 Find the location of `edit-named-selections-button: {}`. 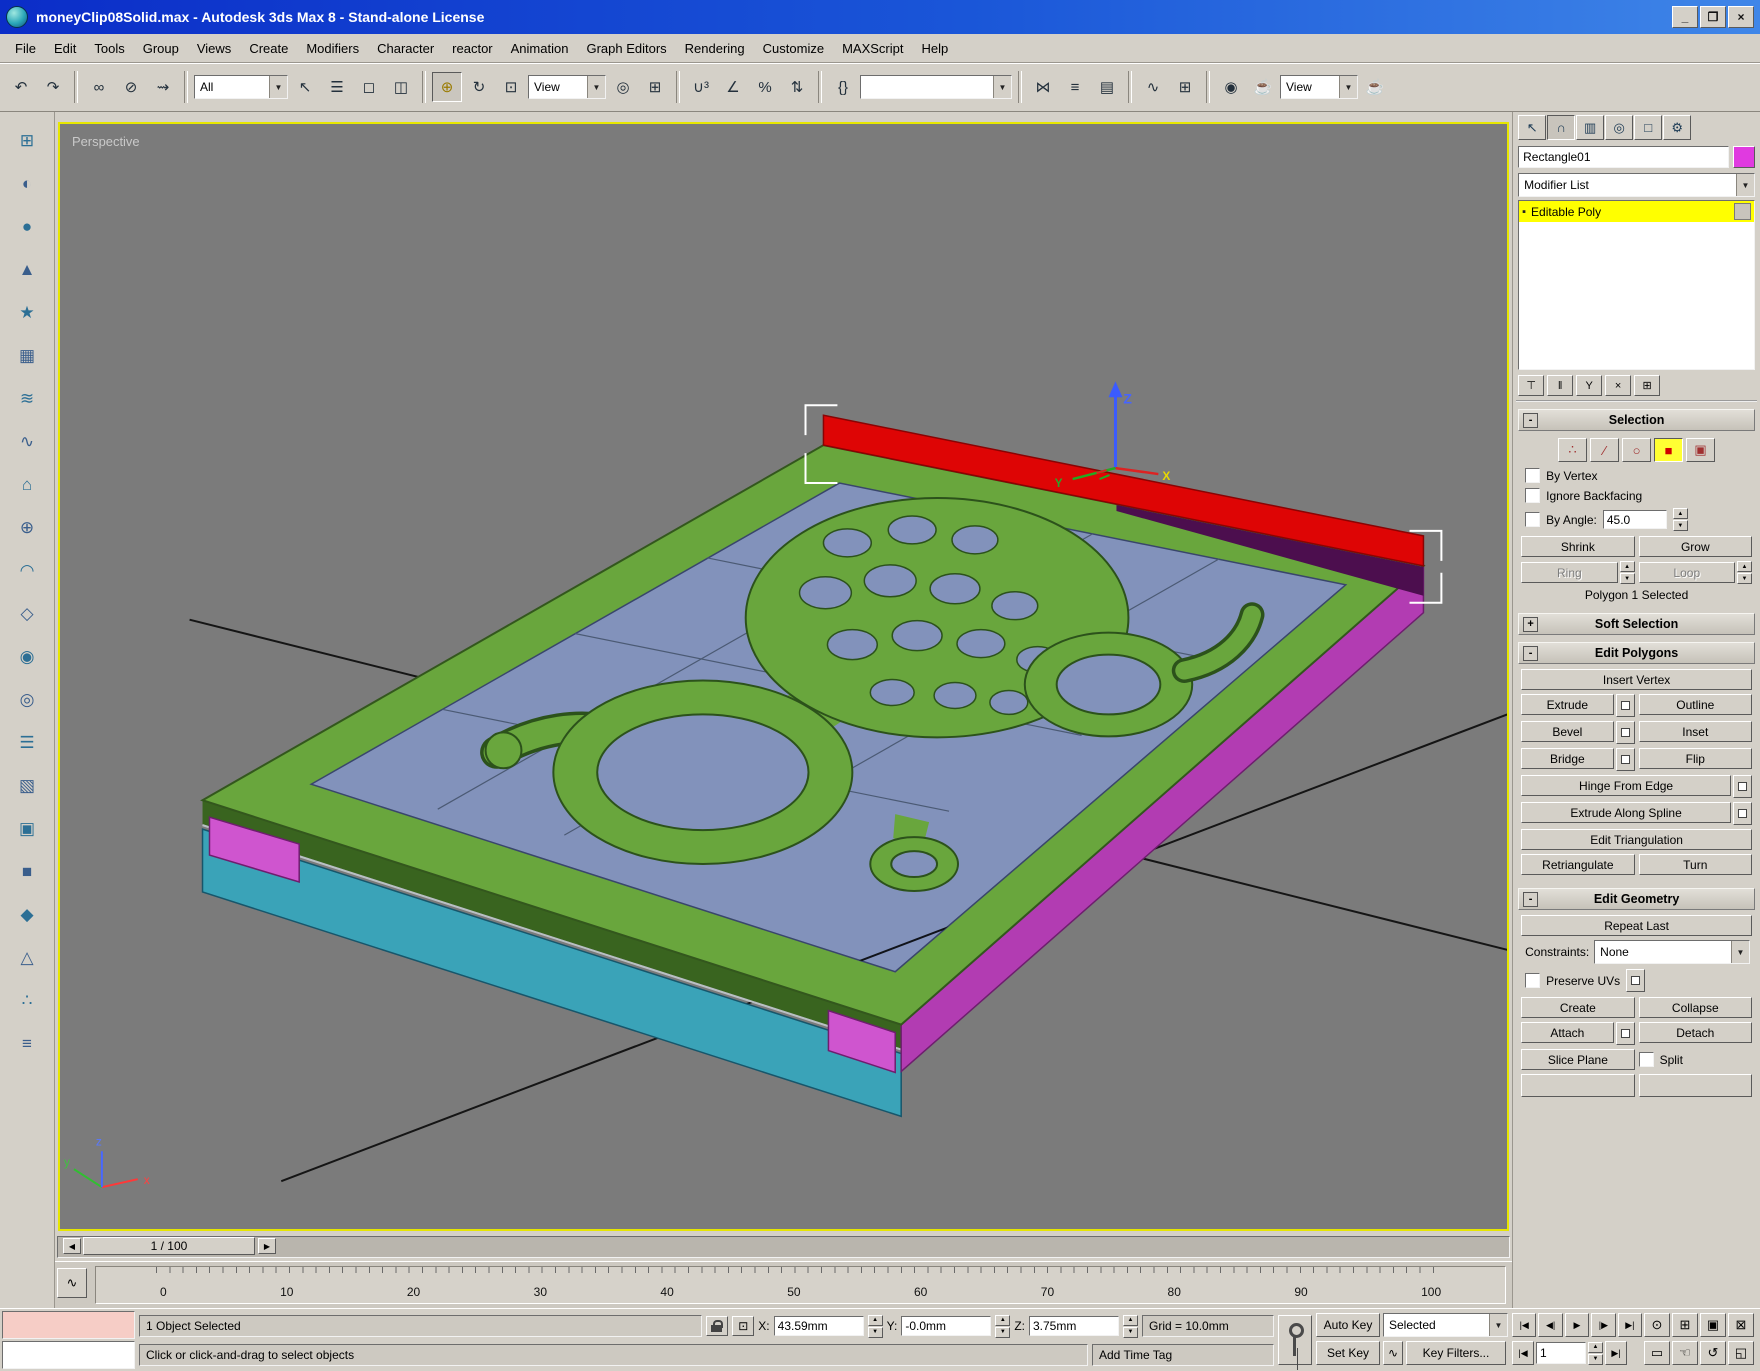

edit-named-selections-button: {} is located at coordinates (843, 87).